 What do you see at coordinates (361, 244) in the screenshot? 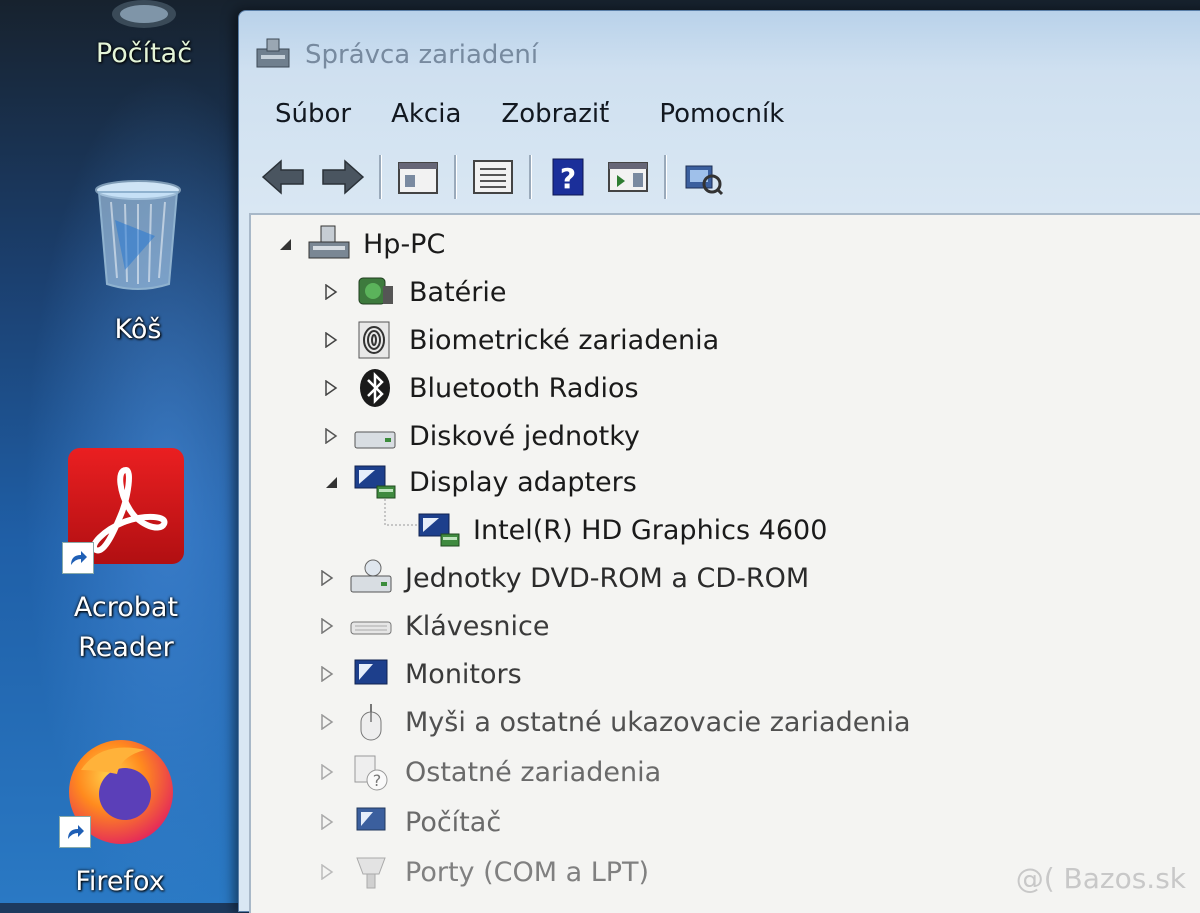
I see `tree-root: Hp-PC` at bounding box center [361, 244].